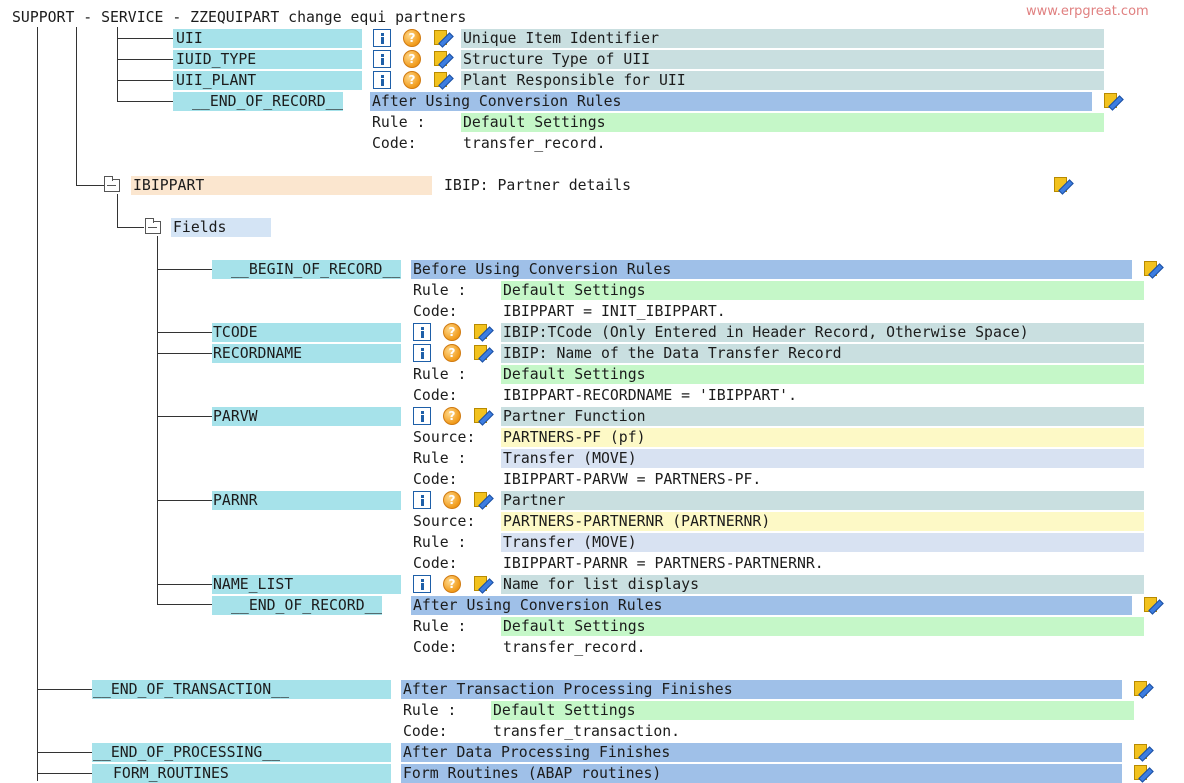 The width and height of the screenshot is (1184, 783). What do you see at coordinates (812, 731) in the screenshot?
I see `code-value: transfer_transaction.` at bounding box center [812, 731].